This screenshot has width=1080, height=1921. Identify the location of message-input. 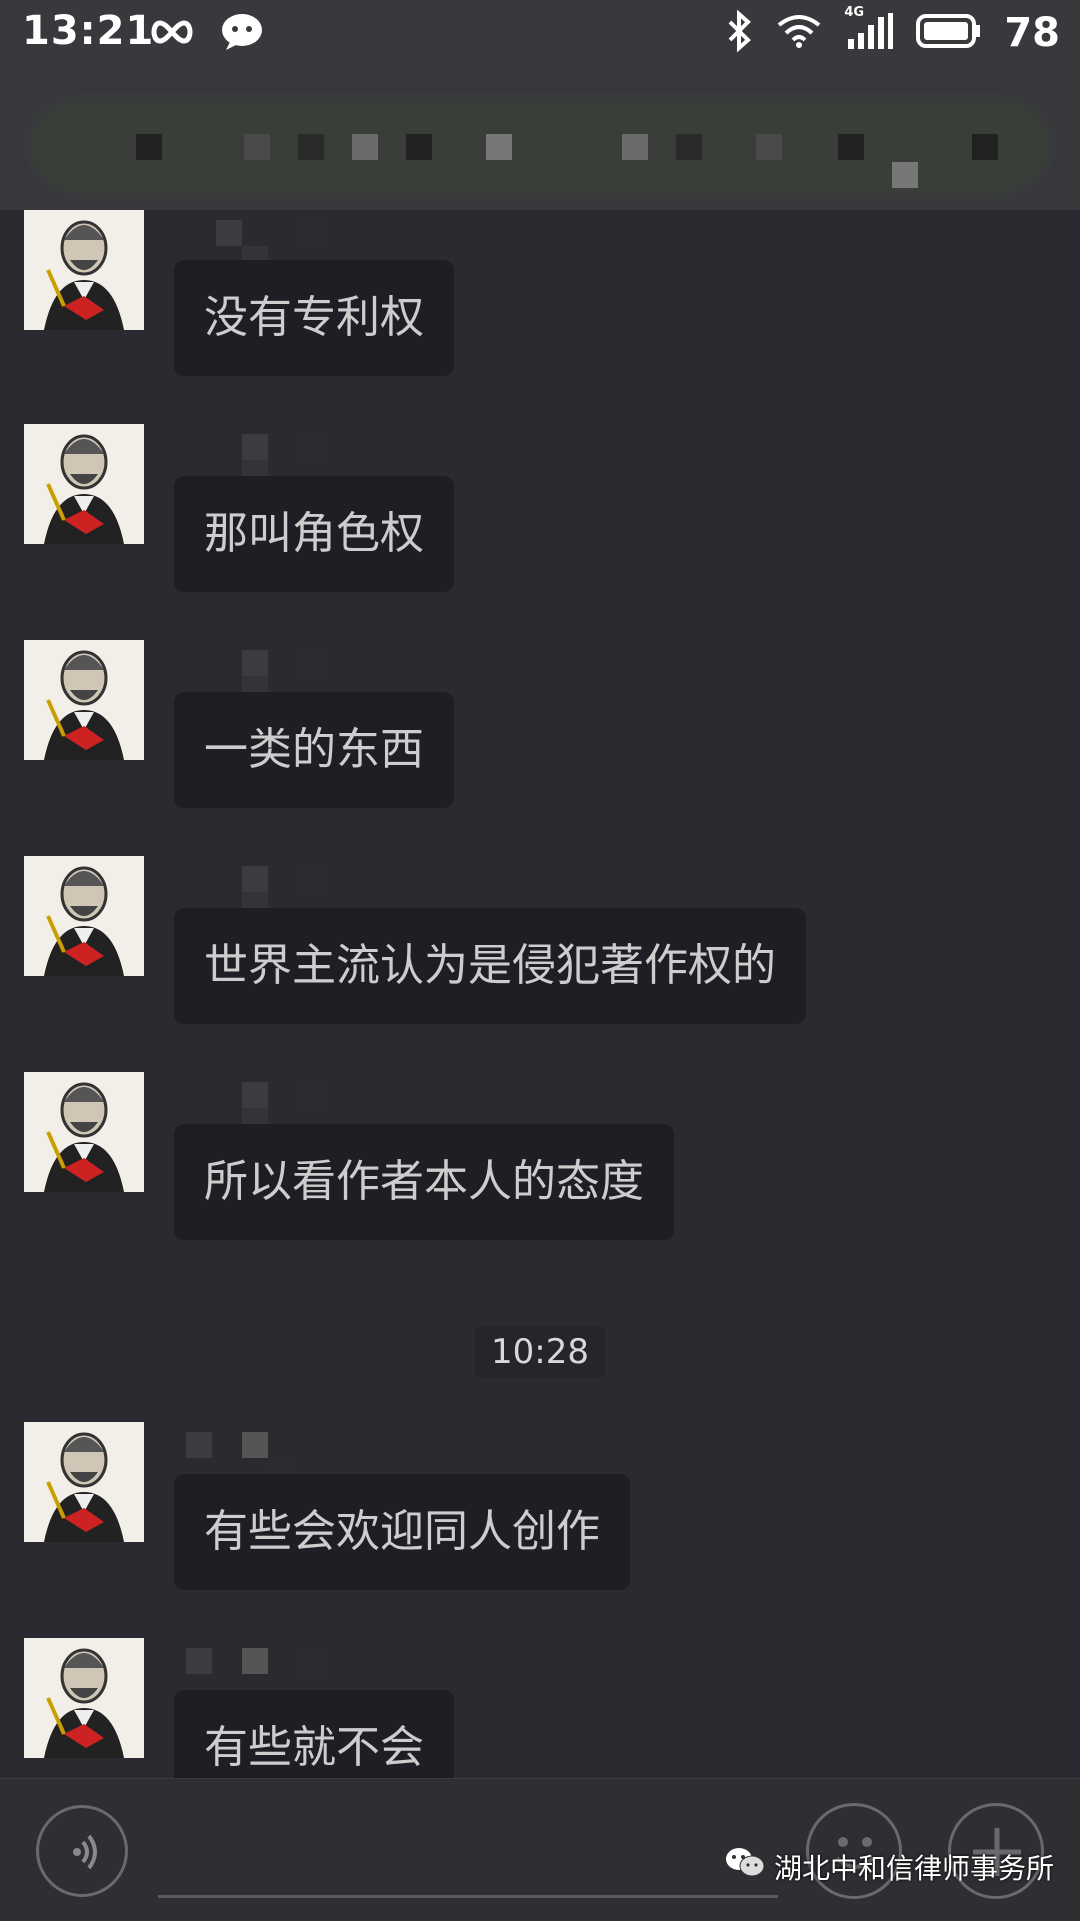
(468, 1896).